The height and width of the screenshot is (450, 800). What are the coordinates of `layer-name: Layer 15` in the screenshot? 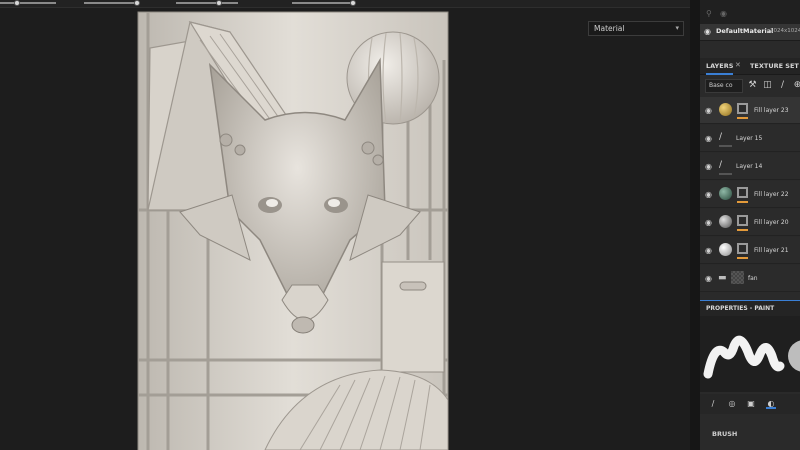 It's located at (749, 138).